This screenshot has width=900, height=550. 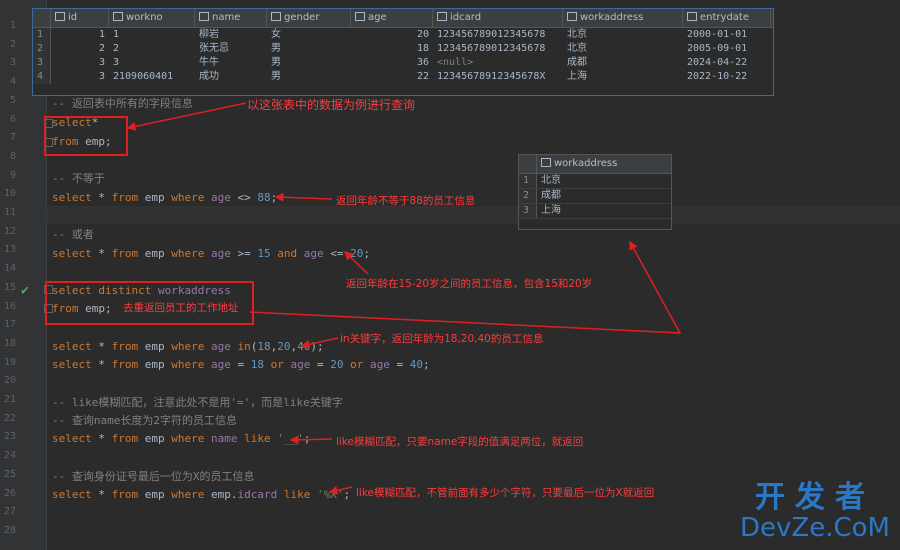 I want to click on watermark-logo: 开发者 DevZe.CoM, so click(x=815, y=511).